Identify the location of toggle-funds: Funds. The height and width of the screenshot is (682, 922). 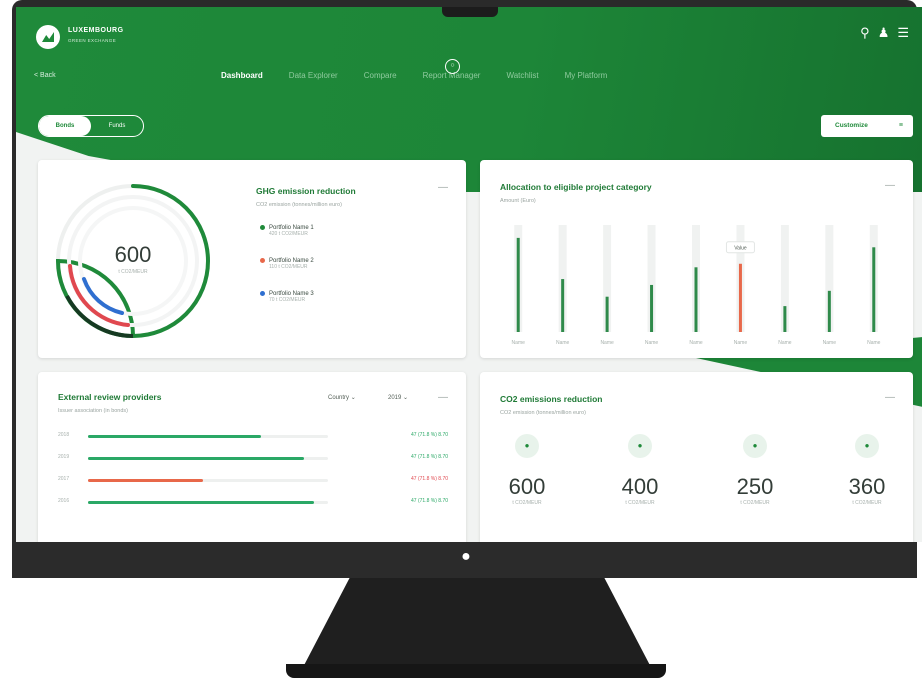
(117, 126).